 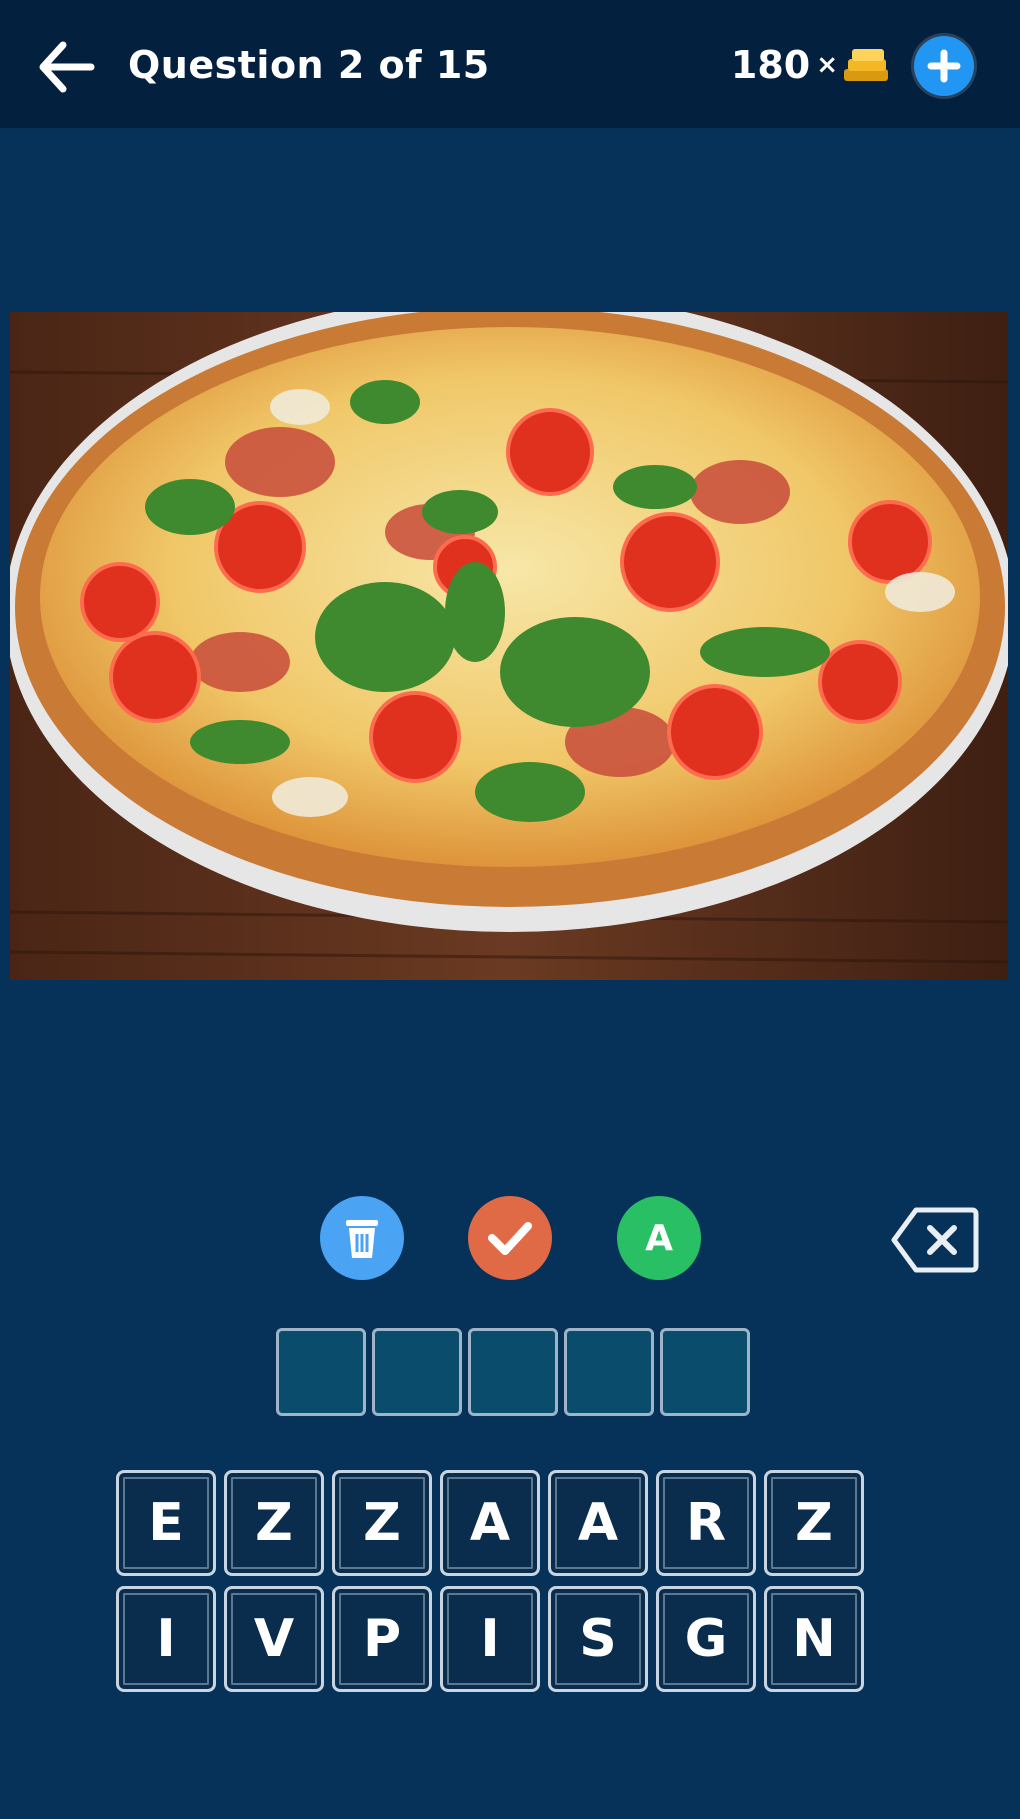 I want to click on coin-balance: 180 ×, so click(x=810, y=65).